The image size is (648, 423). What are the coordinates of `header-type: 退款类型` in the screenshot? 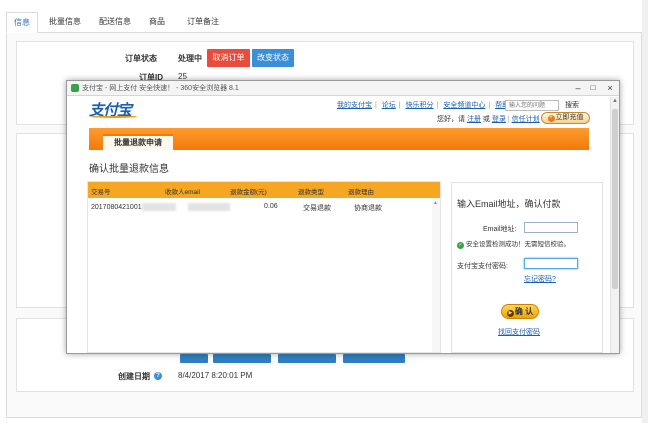 It's located at (311, 192).